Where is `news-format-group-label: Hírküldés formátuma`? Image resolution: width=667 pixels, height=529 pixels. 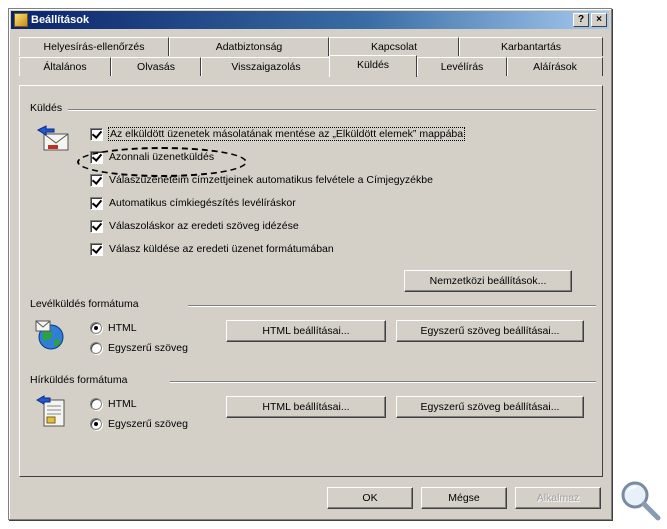
news-format-group-label: Hírküldés formátuma is located at coordinates (81, 380).